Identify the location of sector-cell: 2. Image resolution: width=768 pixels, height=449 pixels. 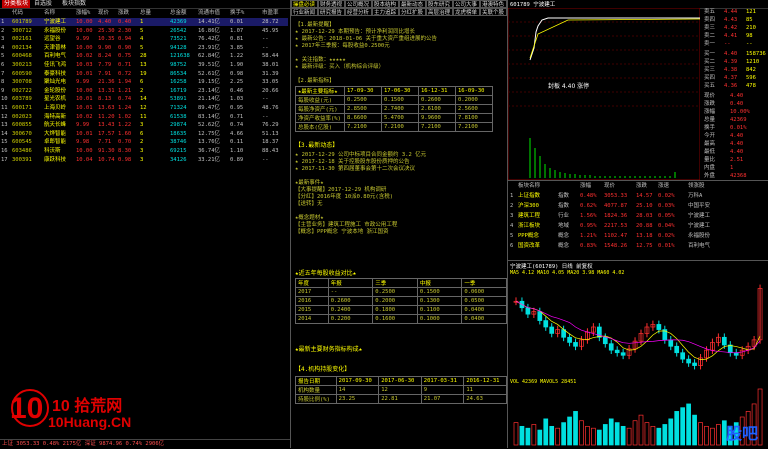
(512, 206).